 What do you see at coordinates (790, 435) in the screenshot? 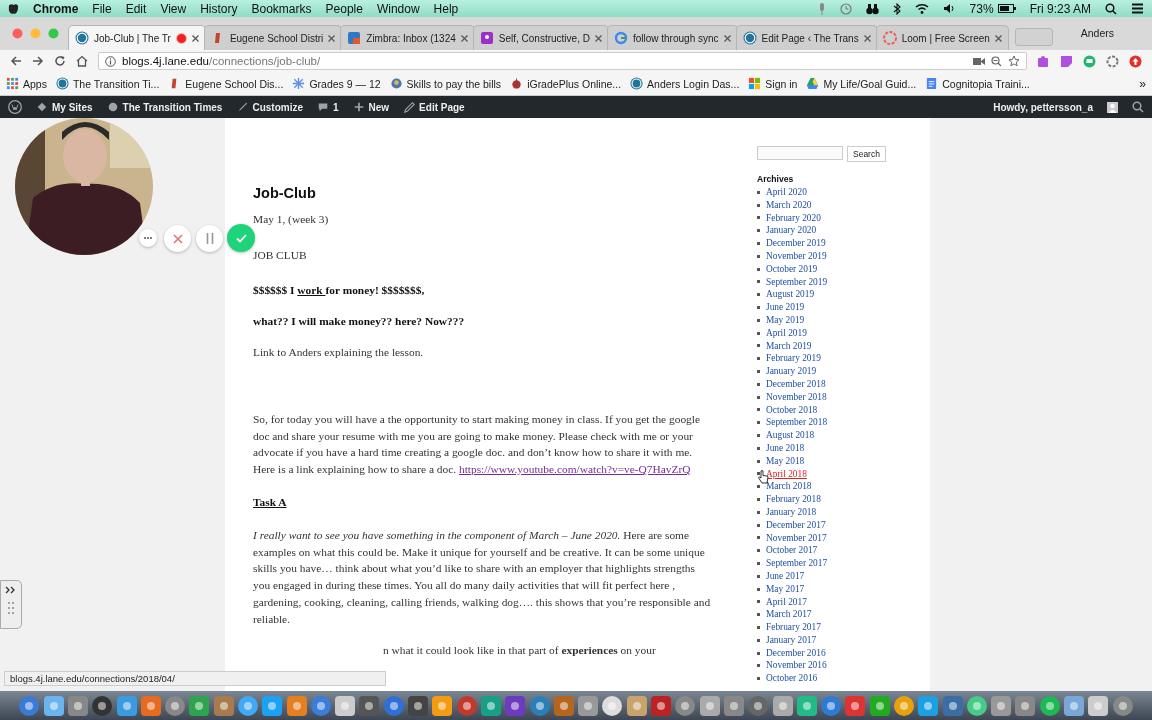
I see `archive-link: August 2018` at bounding box center [790, 435].